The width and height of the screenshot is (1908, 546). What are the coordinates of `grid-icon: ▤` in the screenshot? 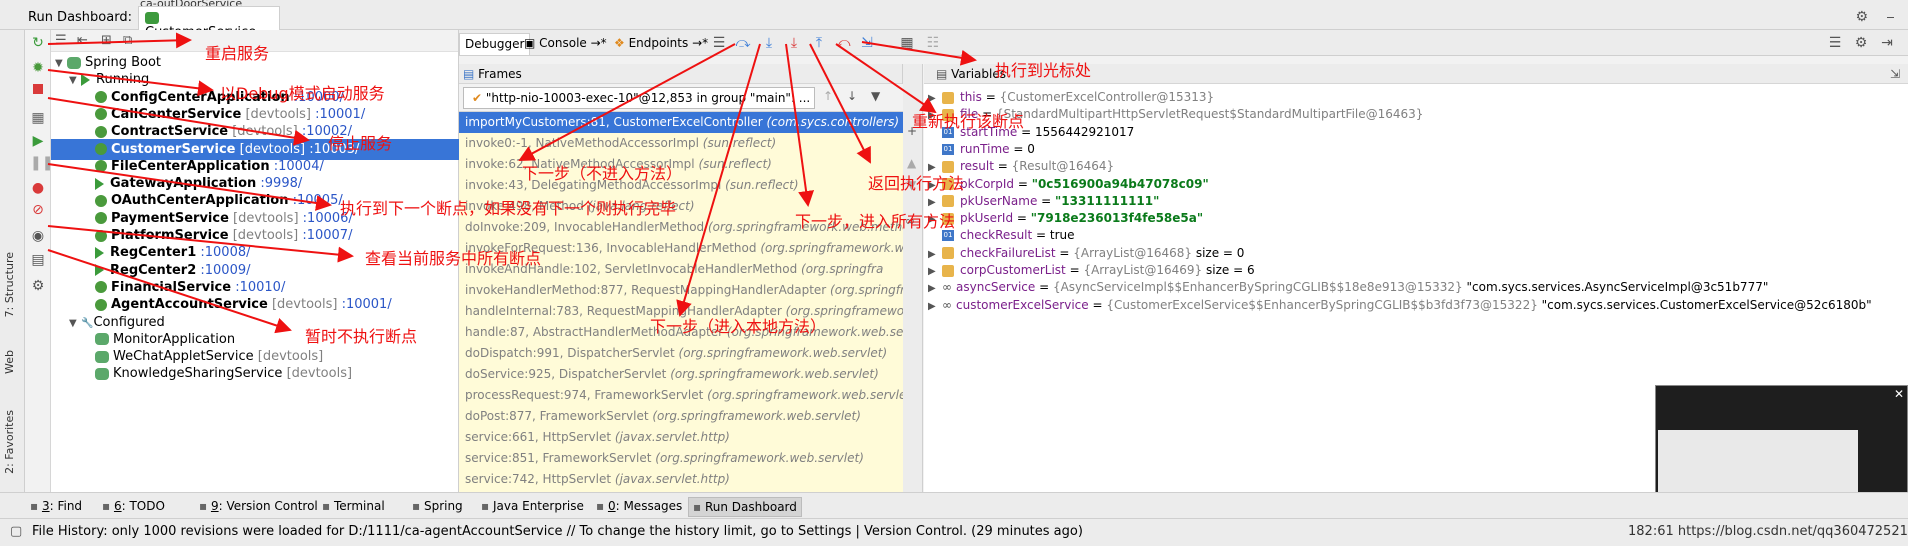 It's located at (38, 260).